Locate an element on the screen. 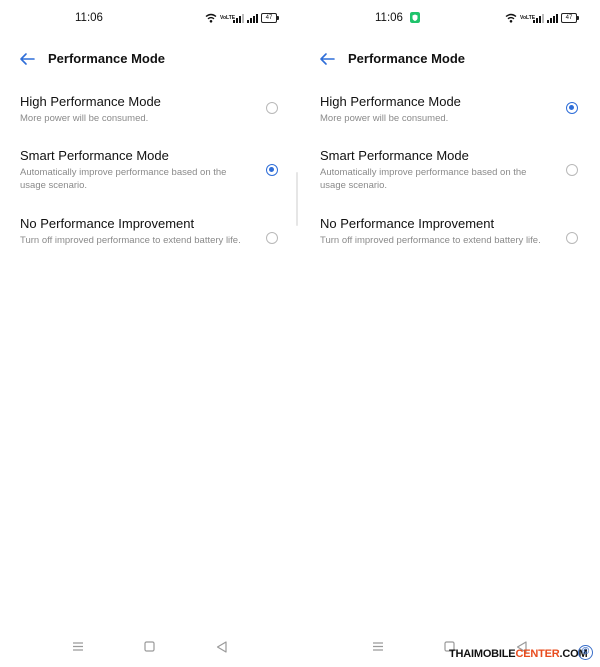 This screenshot has width=600, height=667. copyright-icon: © is located at coordinates (585, 652).